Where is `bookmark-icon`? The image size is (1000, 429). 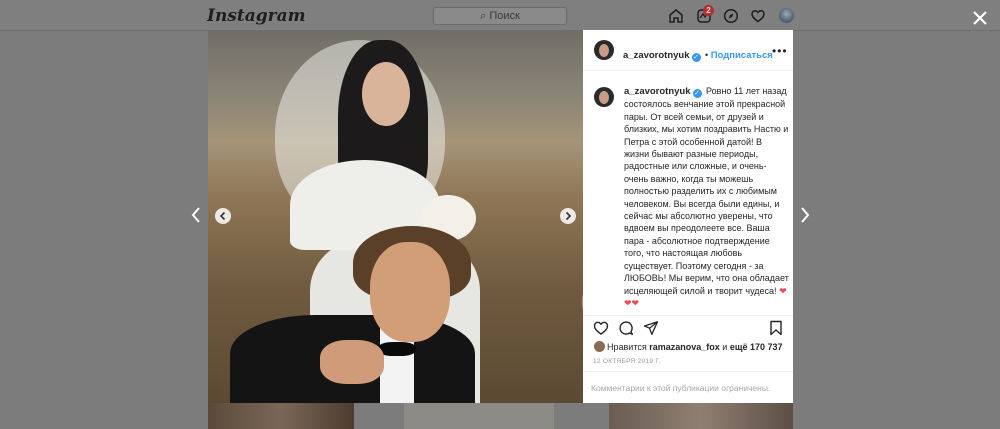 bookmark-icon is located at coordinates (776, 328).